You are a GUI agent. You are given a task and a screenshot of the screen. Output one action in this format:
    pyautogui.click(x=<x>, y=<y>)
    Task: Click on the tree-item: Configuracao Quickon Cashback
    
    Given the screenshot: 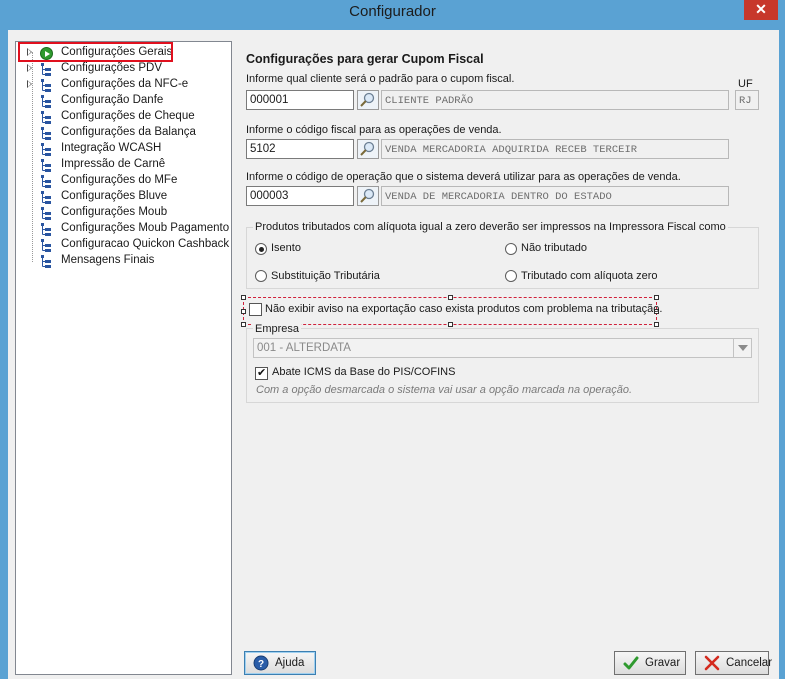 What is the action you would take?
    pyautogui.click(x=123, y=245)
    